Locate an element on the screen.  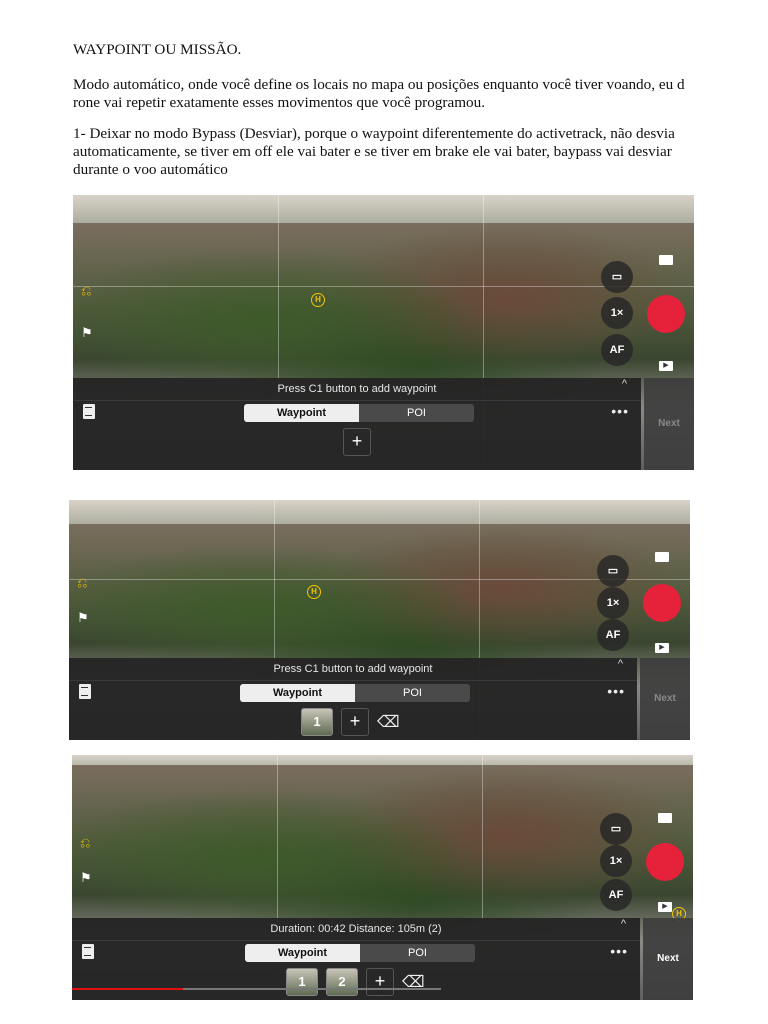
mission-summary: Duration: 00:42 Distance: 105m (2) is located at coordinates (356, 929).